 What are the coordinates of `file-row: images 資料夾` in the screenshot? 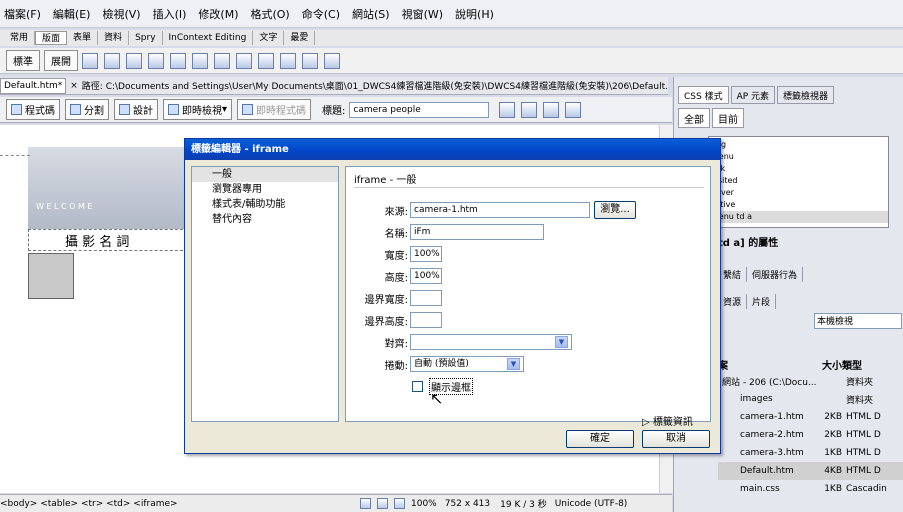 It's located at (810, 399).